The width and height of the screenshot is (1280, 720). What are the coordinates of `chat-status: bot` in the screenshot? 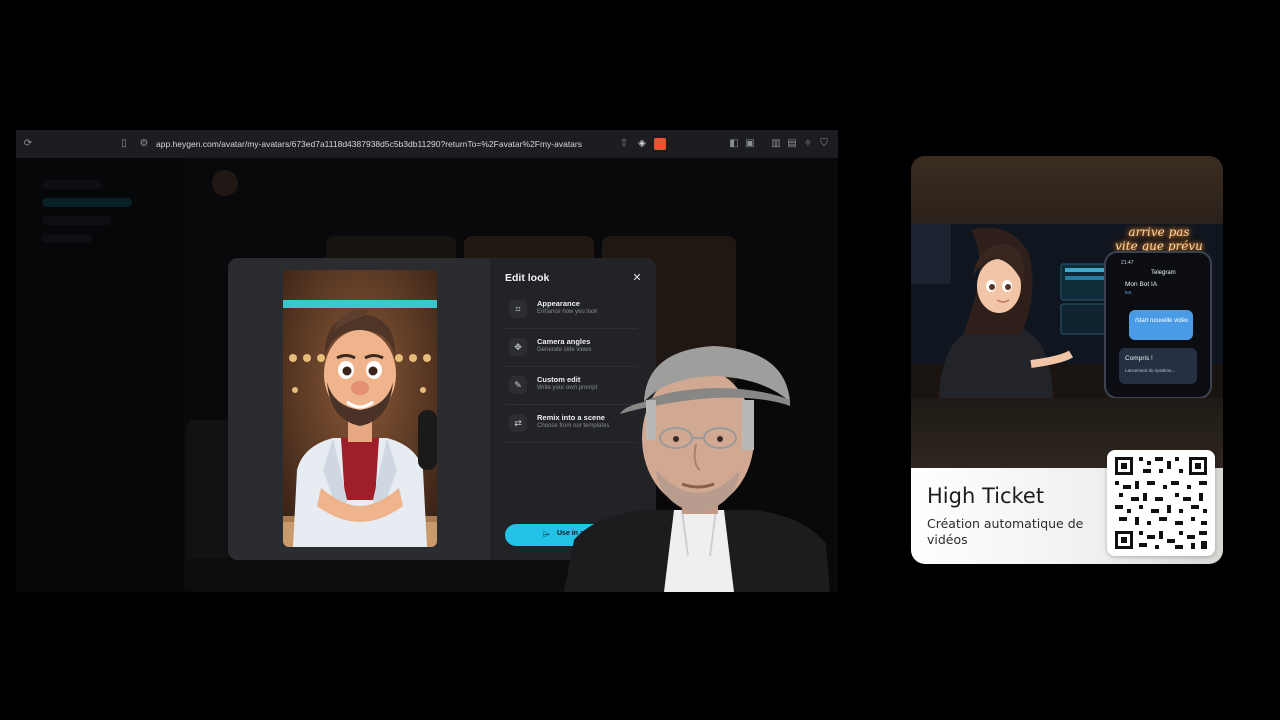 It's located at (1128, 292).